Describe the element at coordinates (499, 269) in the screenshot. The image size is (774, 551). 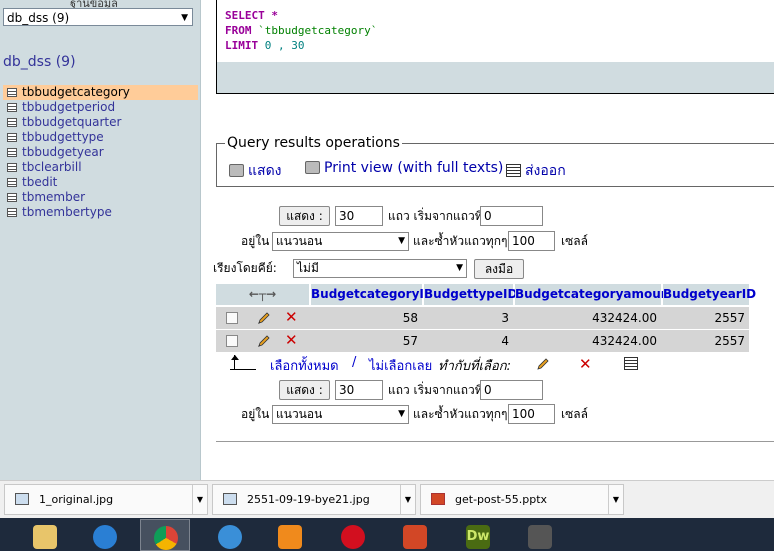
I see `go-button: ลงมือ` at that location.